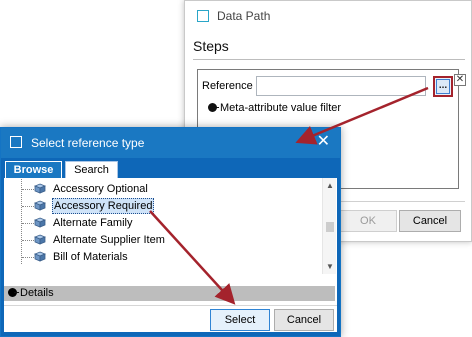 Image resolution: width=472 pixels, height=337 pixels. What do you see at coordinates (368, 221) in the screenshot?
I see `ok-button: OK` at bounding box center [368, 221].